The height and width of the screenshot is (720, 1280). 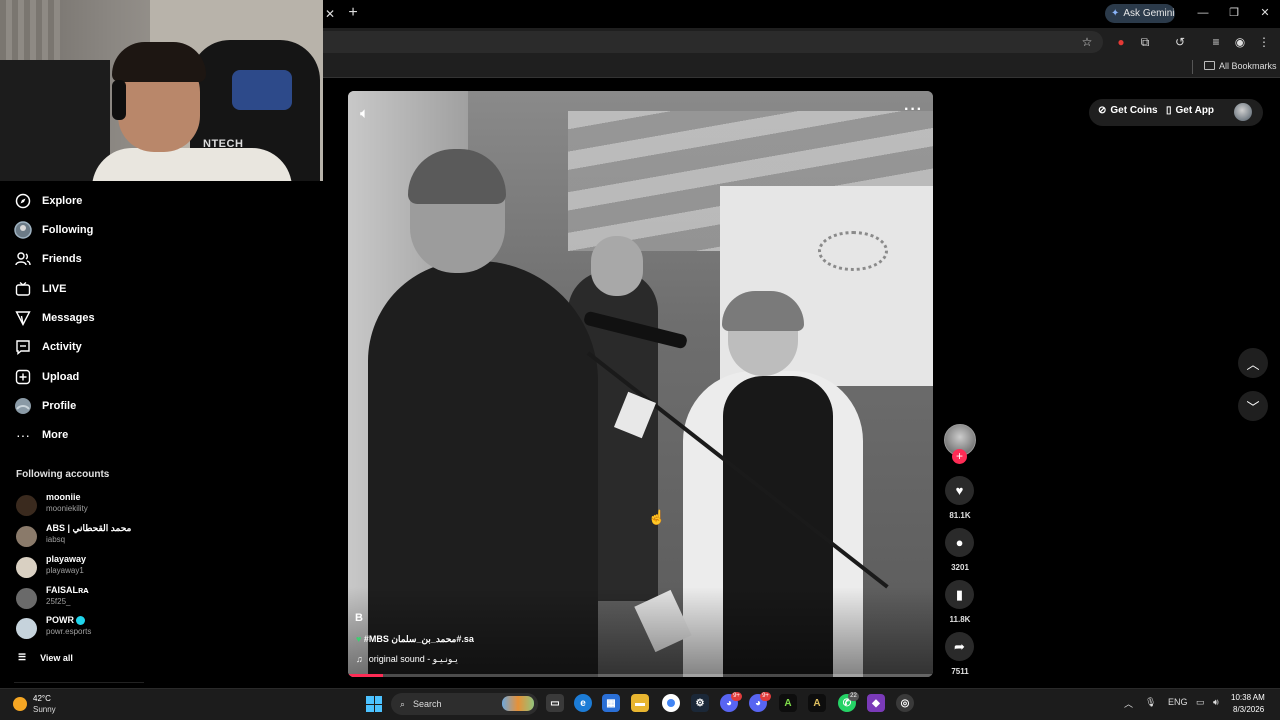 What do you see at coordinates (60, 620) in the screenshot?
I see `account-name: POWR` at bounding box center [60, 620].